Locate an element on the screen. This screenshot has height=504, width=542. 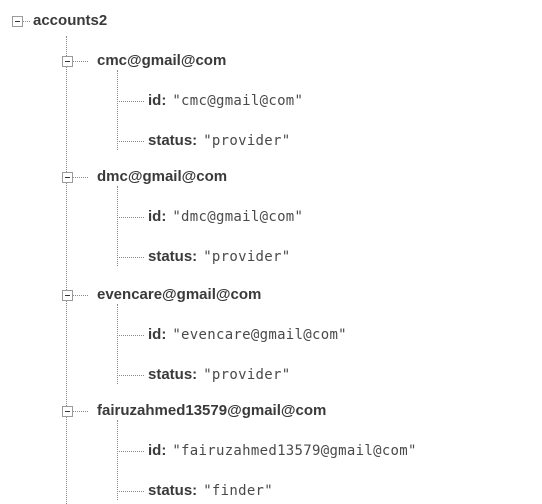
child-node-key: fairuzahmed13579@gmail@com is located at coordinates (211, 411).